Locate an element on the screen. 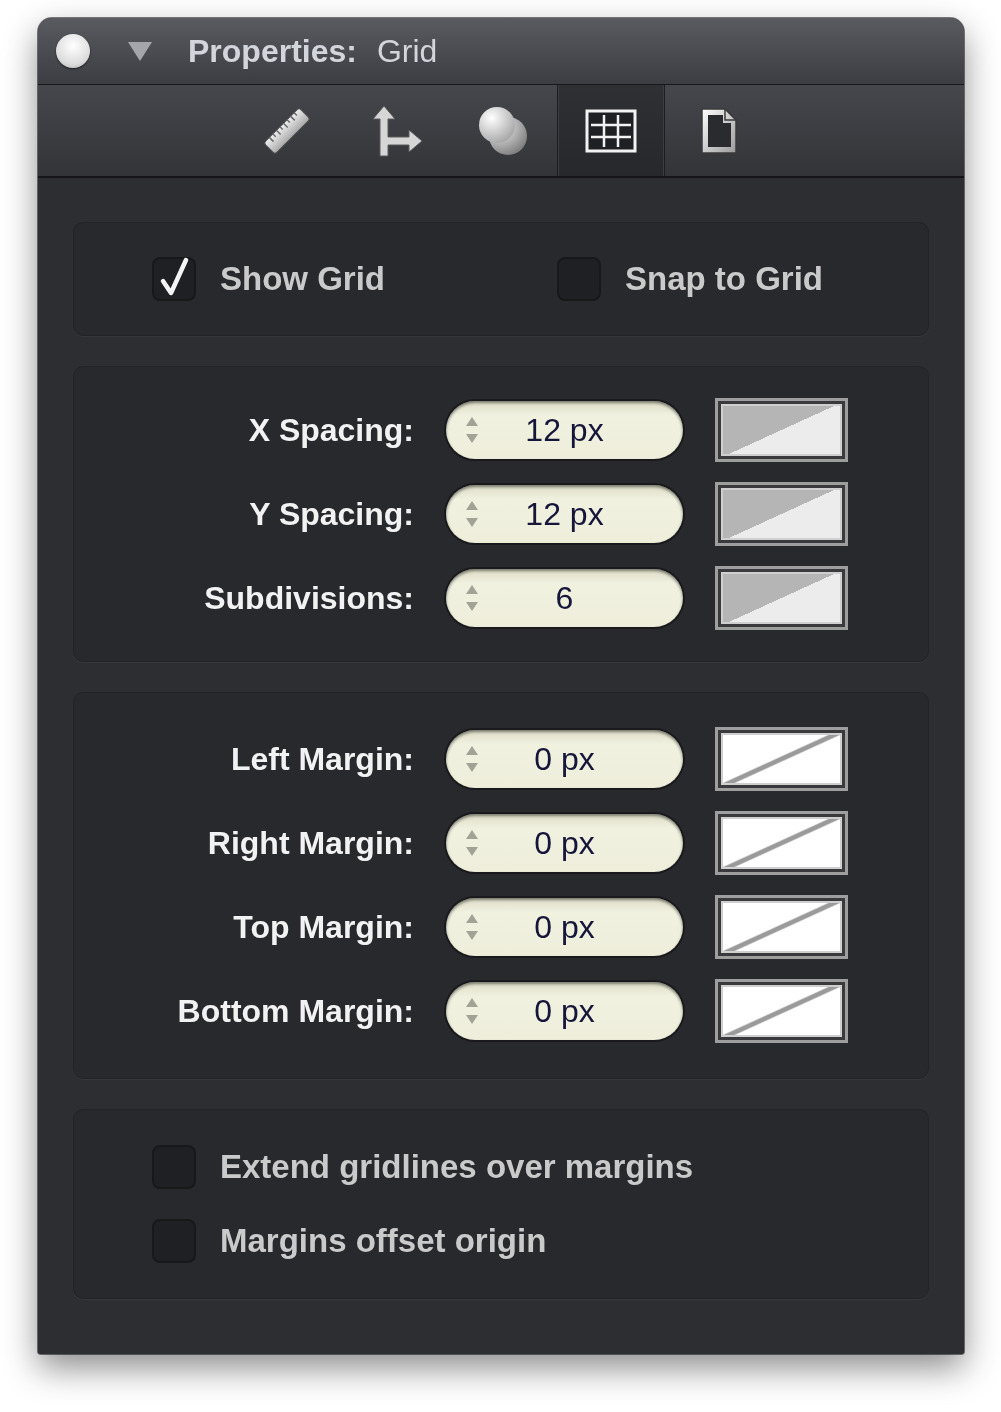  field-label: Subdivisions: is located at coordinates (308, 598).